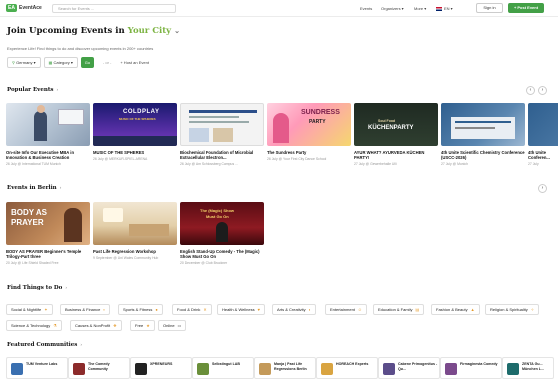  Describe the element at coordinates (172, 325) in the screenshot. I see `category-chip: Online ▭` at that location.